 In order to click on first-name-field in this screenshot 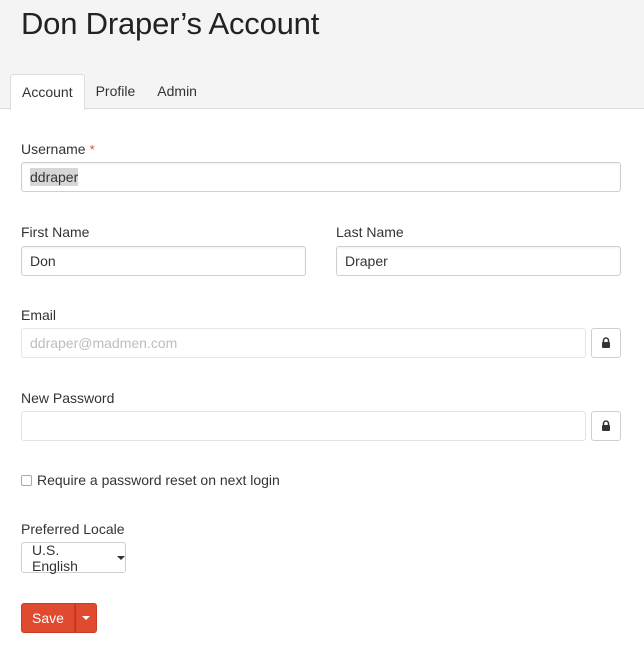, I will do `click(163, 261)`.